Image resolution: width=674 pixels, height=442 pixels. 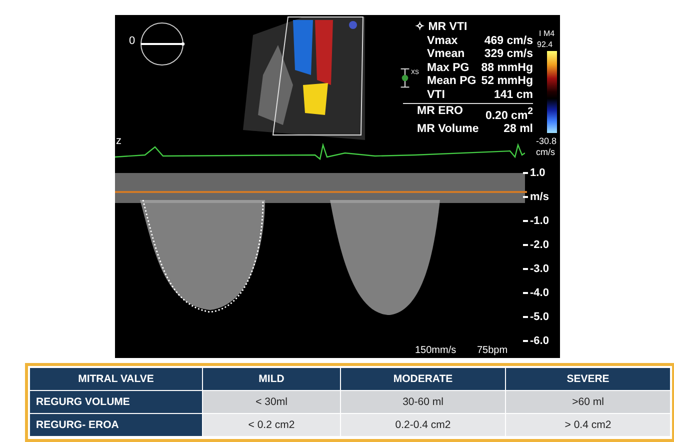 What do you see at coordinates (446, 55) in the screenshot?
I see `measurement-label: Vmean` at bounding box center [446, 55].